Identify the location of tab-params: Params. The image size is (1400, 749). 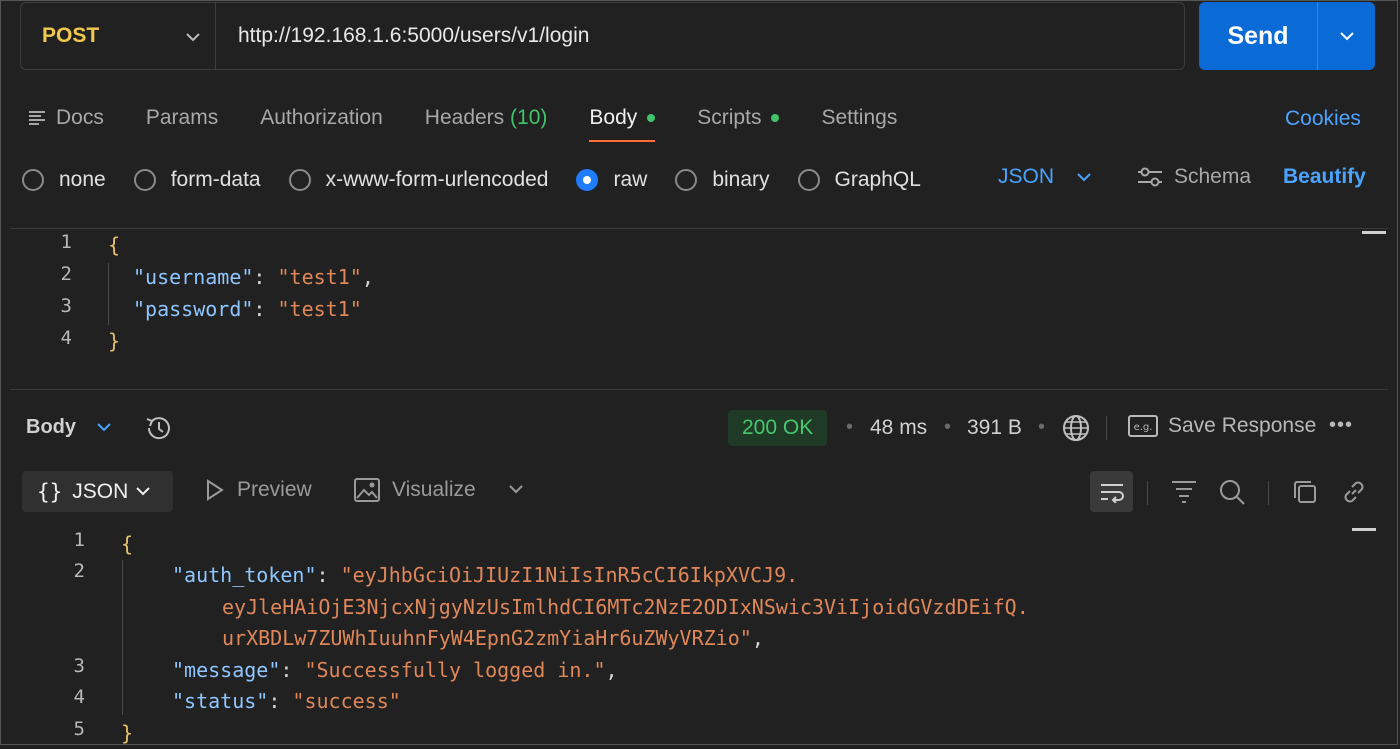
(182, 118).